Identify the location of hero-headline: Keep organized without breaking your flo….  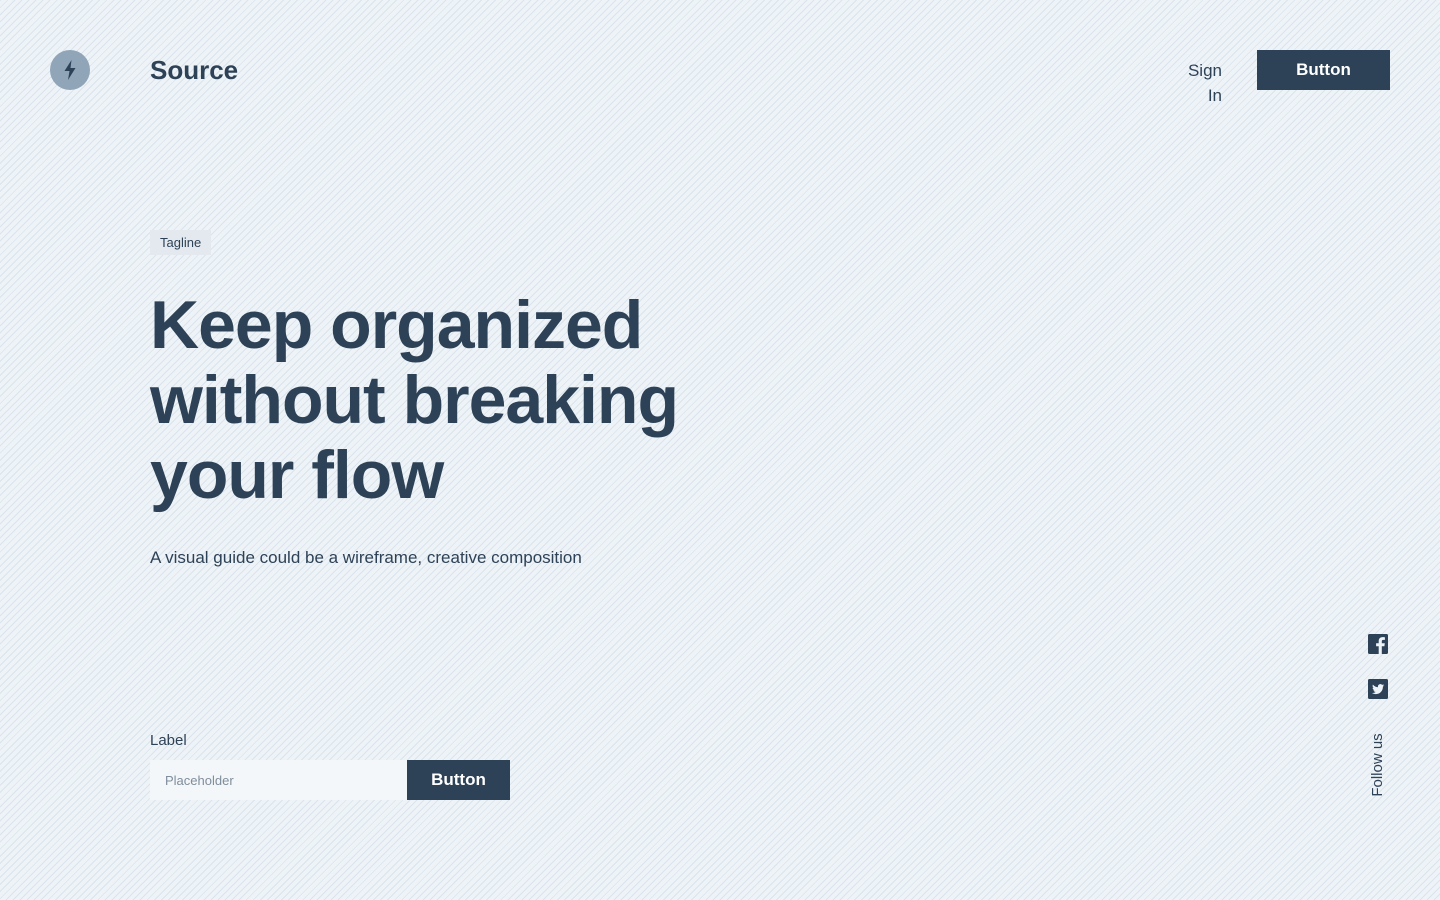
(414, 400).